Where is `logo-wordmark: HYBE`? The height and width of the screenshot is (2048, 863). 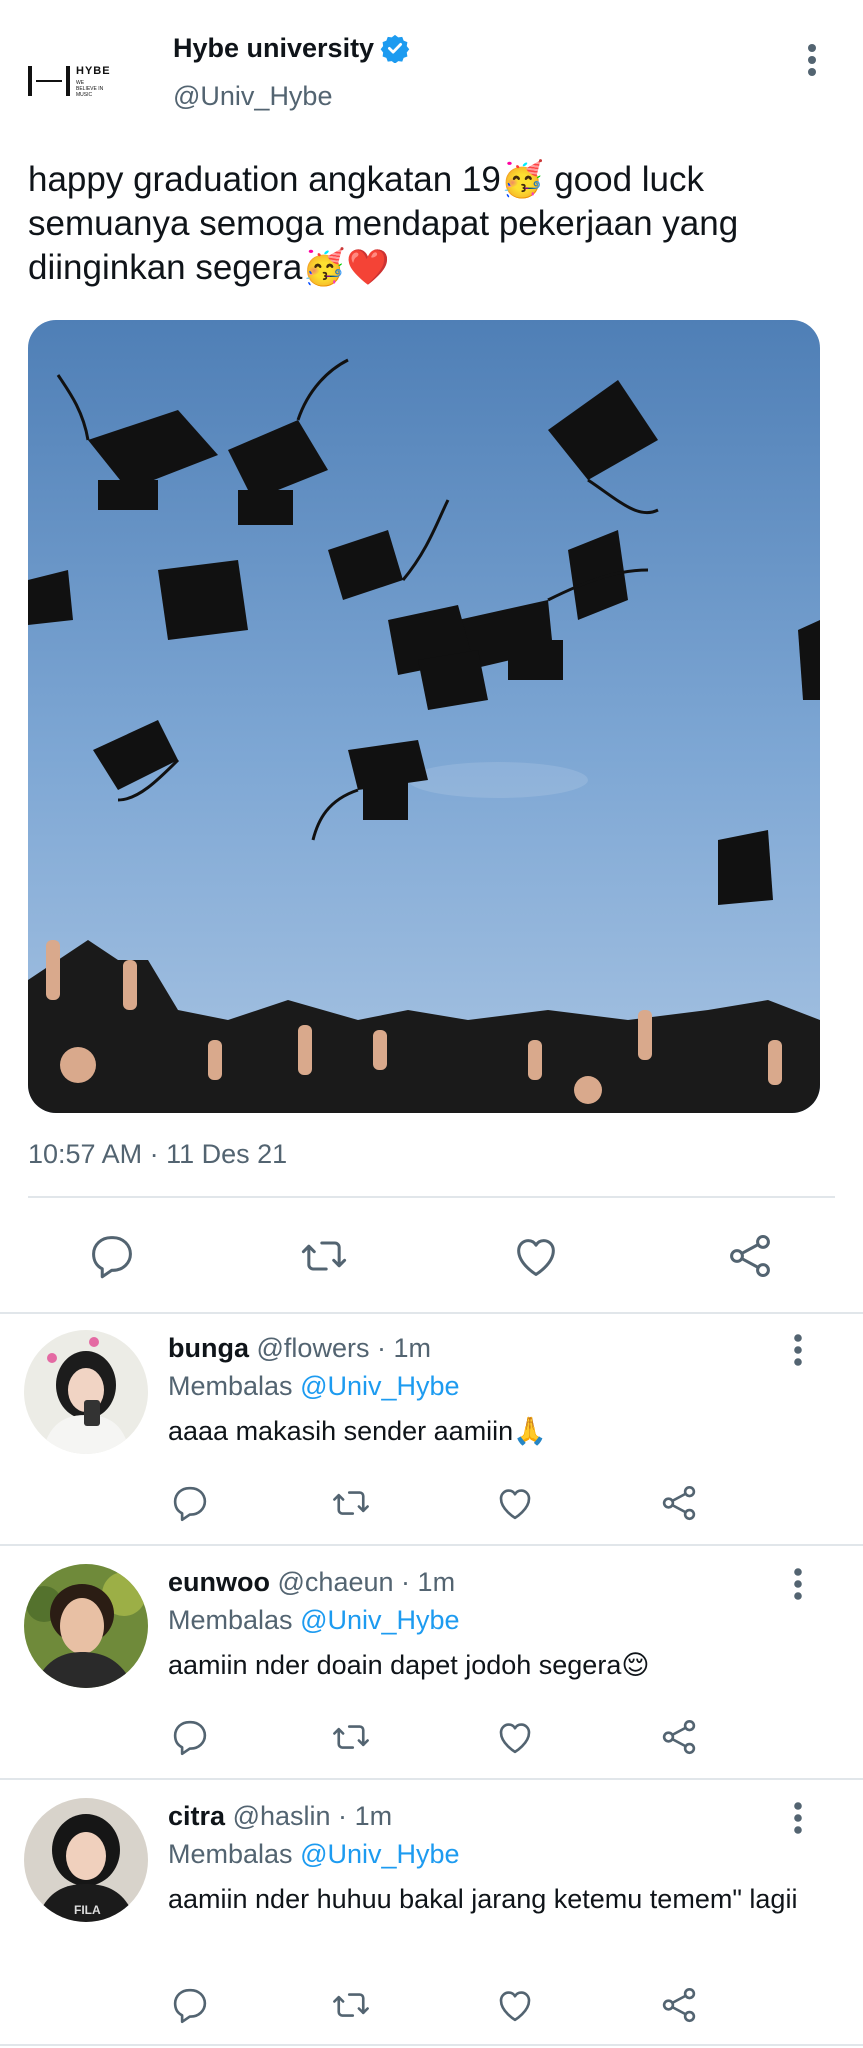 logo-wordmark: HYBE is located at coordinates (93, 71).